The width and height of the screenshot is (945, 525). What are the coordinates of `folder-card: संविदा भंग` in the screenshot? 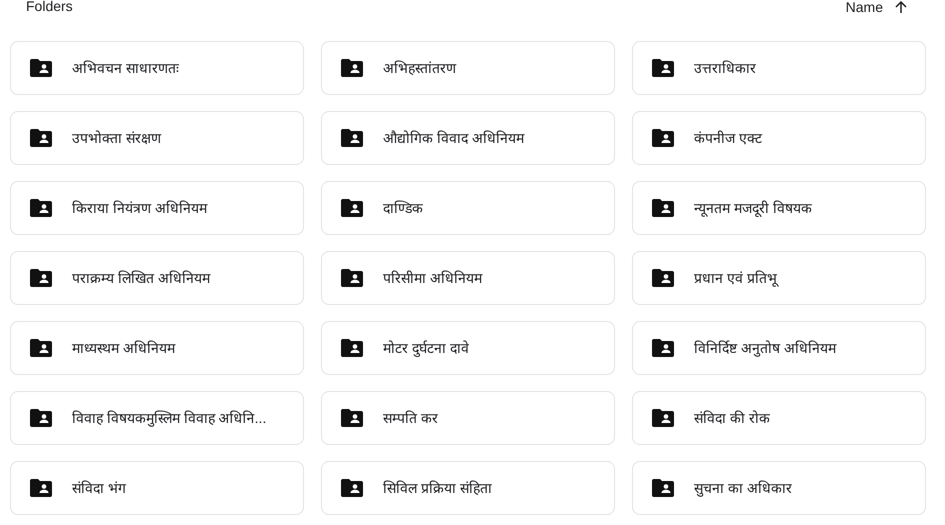 It's located at (157, 488).